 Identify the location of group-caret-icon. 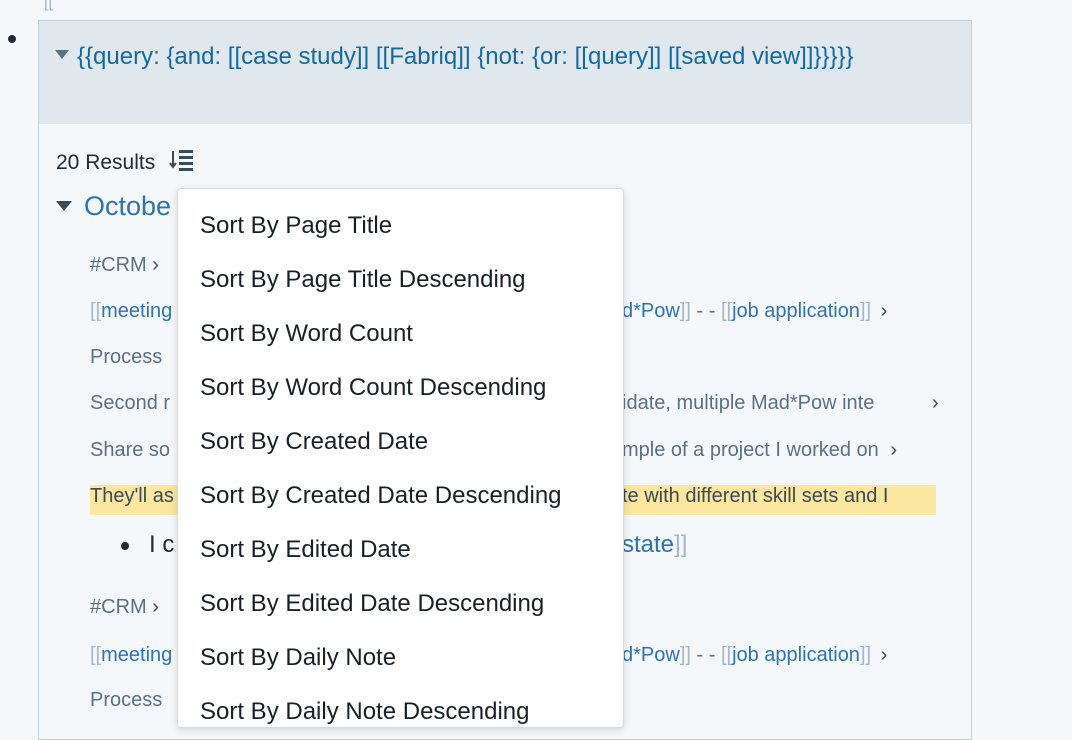
(64, 206).